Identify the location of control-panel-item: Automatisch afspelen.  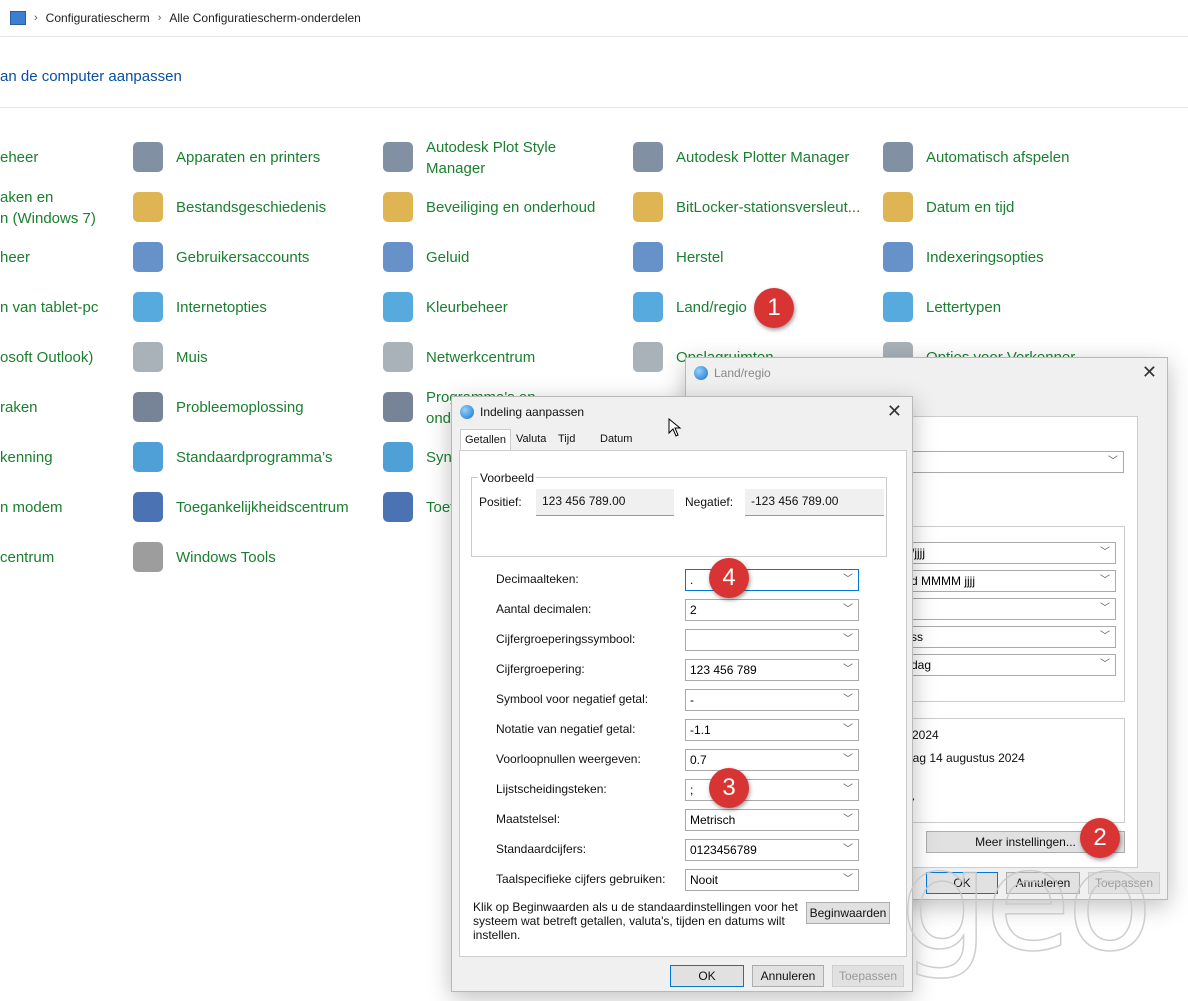
(997, 157).